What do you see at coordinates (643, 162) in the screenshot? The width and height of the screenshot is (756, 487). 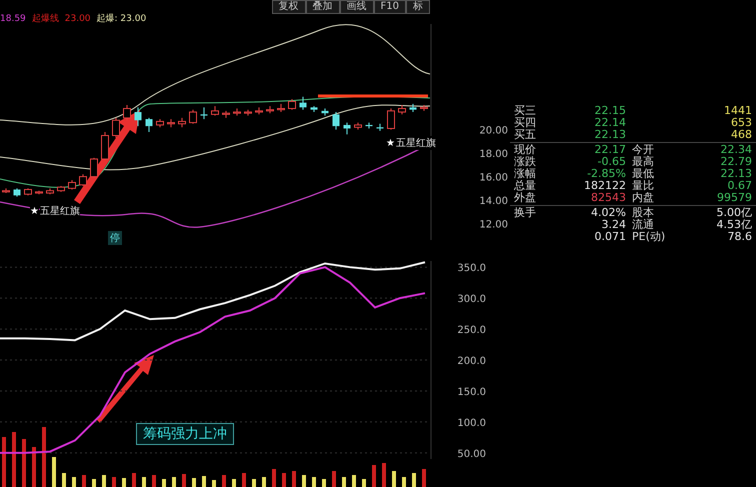 I see `quote-label: 最高` at bounding box center [643, 162].